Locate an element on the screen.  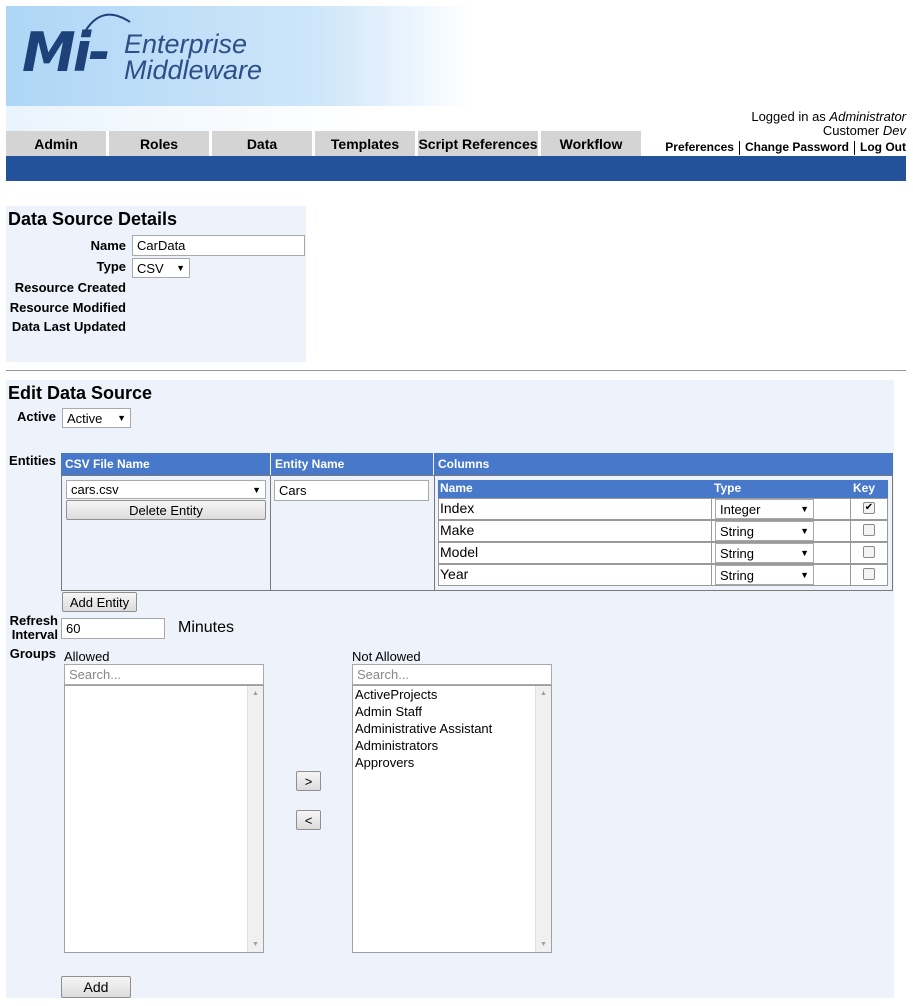
refresh-interval-input: 60 is located at coordinates (113, 628).